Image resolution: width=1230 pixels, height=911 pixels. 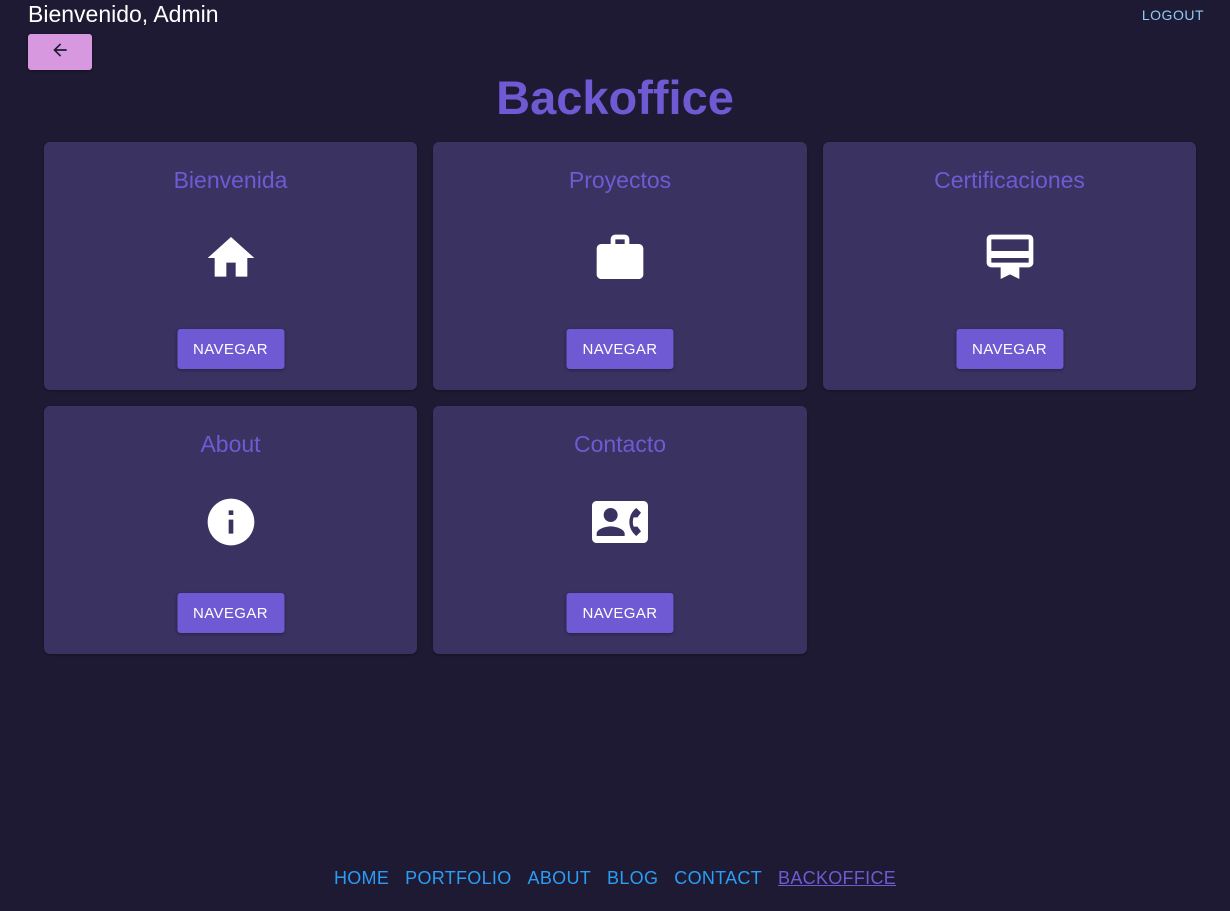 I want to click on card-bienvenida: Bienvenida NAVEGAR, so click(x=230, y=266).